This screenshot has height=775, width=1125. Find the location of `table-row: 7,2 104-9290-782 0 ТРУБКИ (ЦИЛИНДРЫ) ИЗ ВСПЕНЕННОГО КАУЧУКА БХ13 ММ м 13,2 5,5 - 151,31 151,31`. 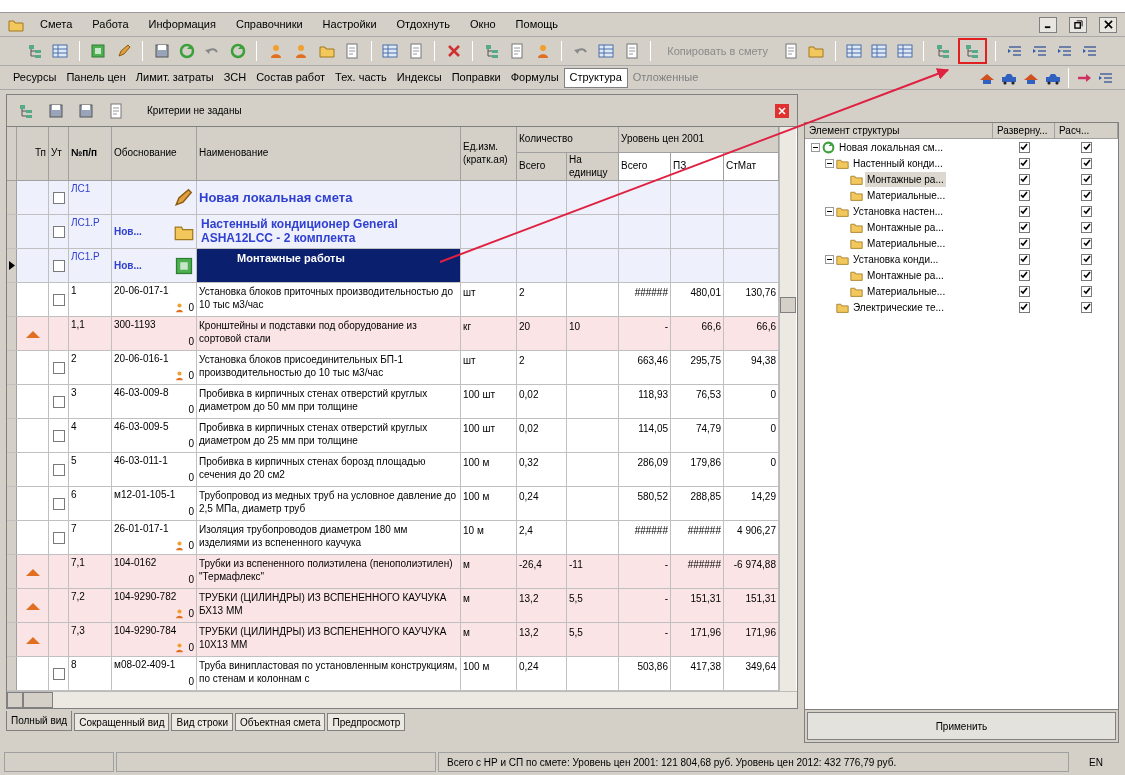

table-row: 7,2 104-9290-782 0 ТРУБКИ (ЦИЛИНДРЫ) ИЗ ВСПЕНЕННОГО КАУЧУКА БХ13 ММ м 13,2 5,5 - 151,31 151,31 is located at coordinates (393, 606).